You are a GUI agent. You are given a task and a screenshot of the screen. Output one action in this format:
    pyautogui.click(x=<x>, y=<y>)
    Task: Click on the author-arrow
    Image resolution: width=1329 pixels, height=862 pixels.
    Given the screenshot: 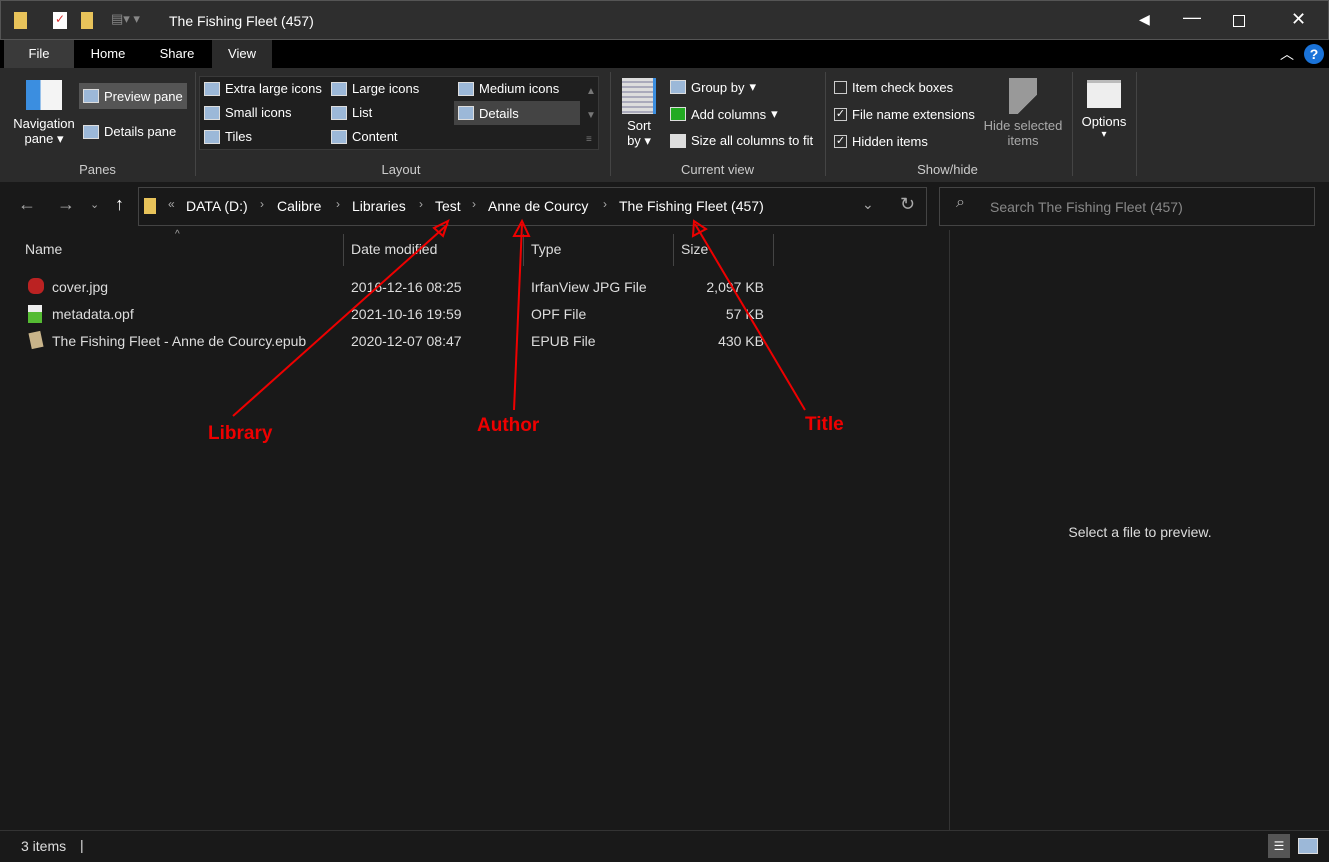 What is the action you would take?
    pyautogui.click(x=518, y=317)
    